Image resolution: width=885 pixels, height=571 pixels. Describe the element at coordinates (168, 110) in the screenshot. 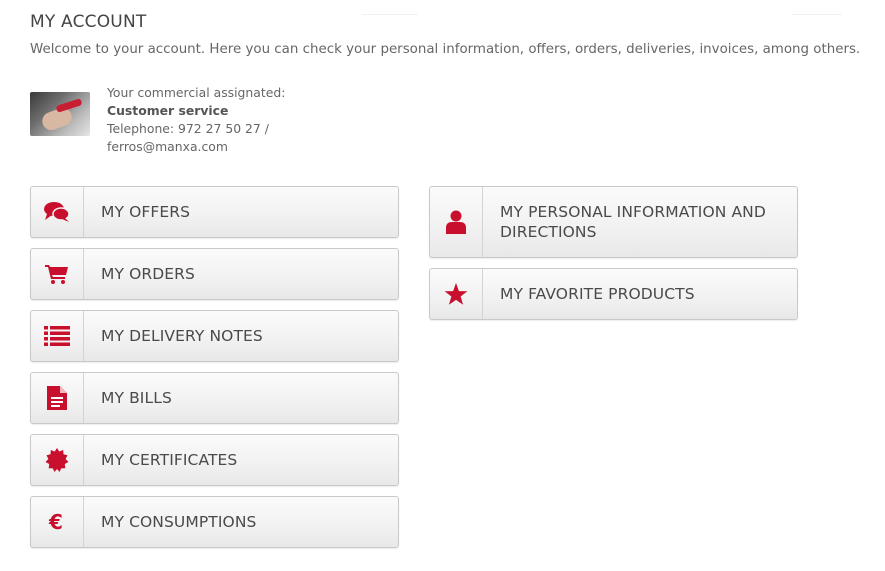

I see `commercial-name: Customer service` at that location.